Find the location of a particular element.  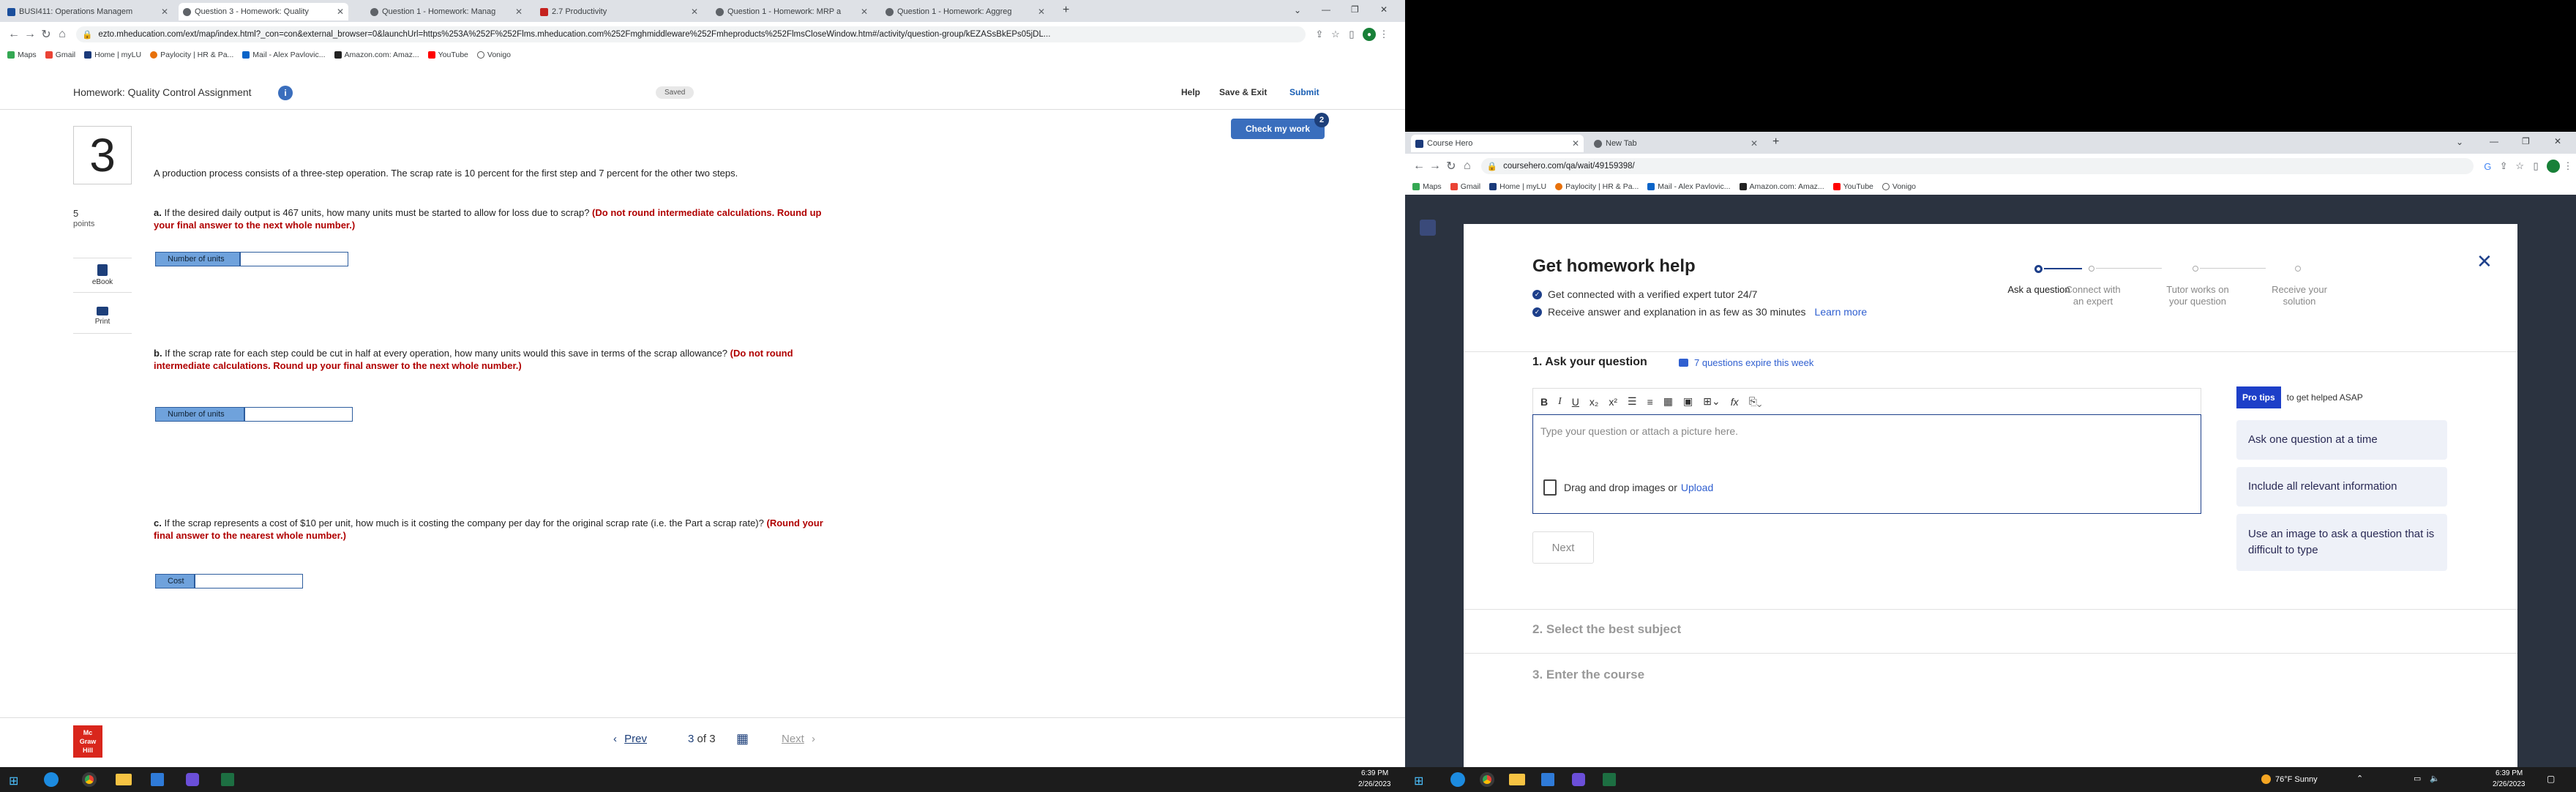

share-icon: ⇪ is located at coordinates (1319, 34).